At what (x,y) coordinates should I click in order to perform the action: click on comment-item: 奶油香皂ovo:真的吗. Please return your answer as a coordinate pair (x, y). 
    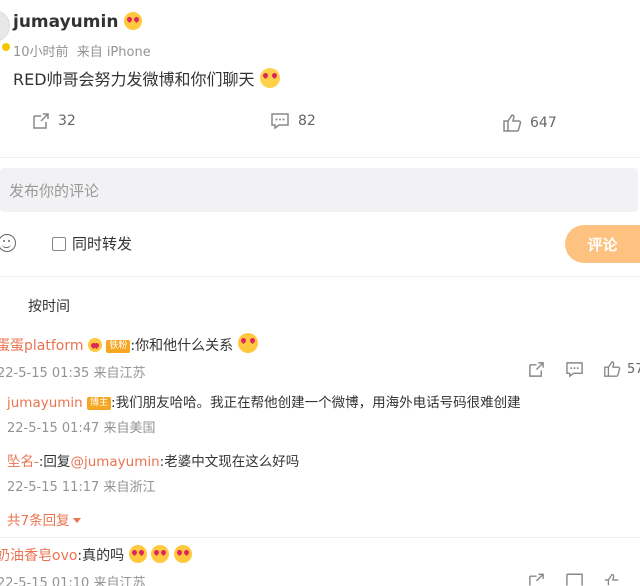
    Looking at the image, I should click on (96, 555).